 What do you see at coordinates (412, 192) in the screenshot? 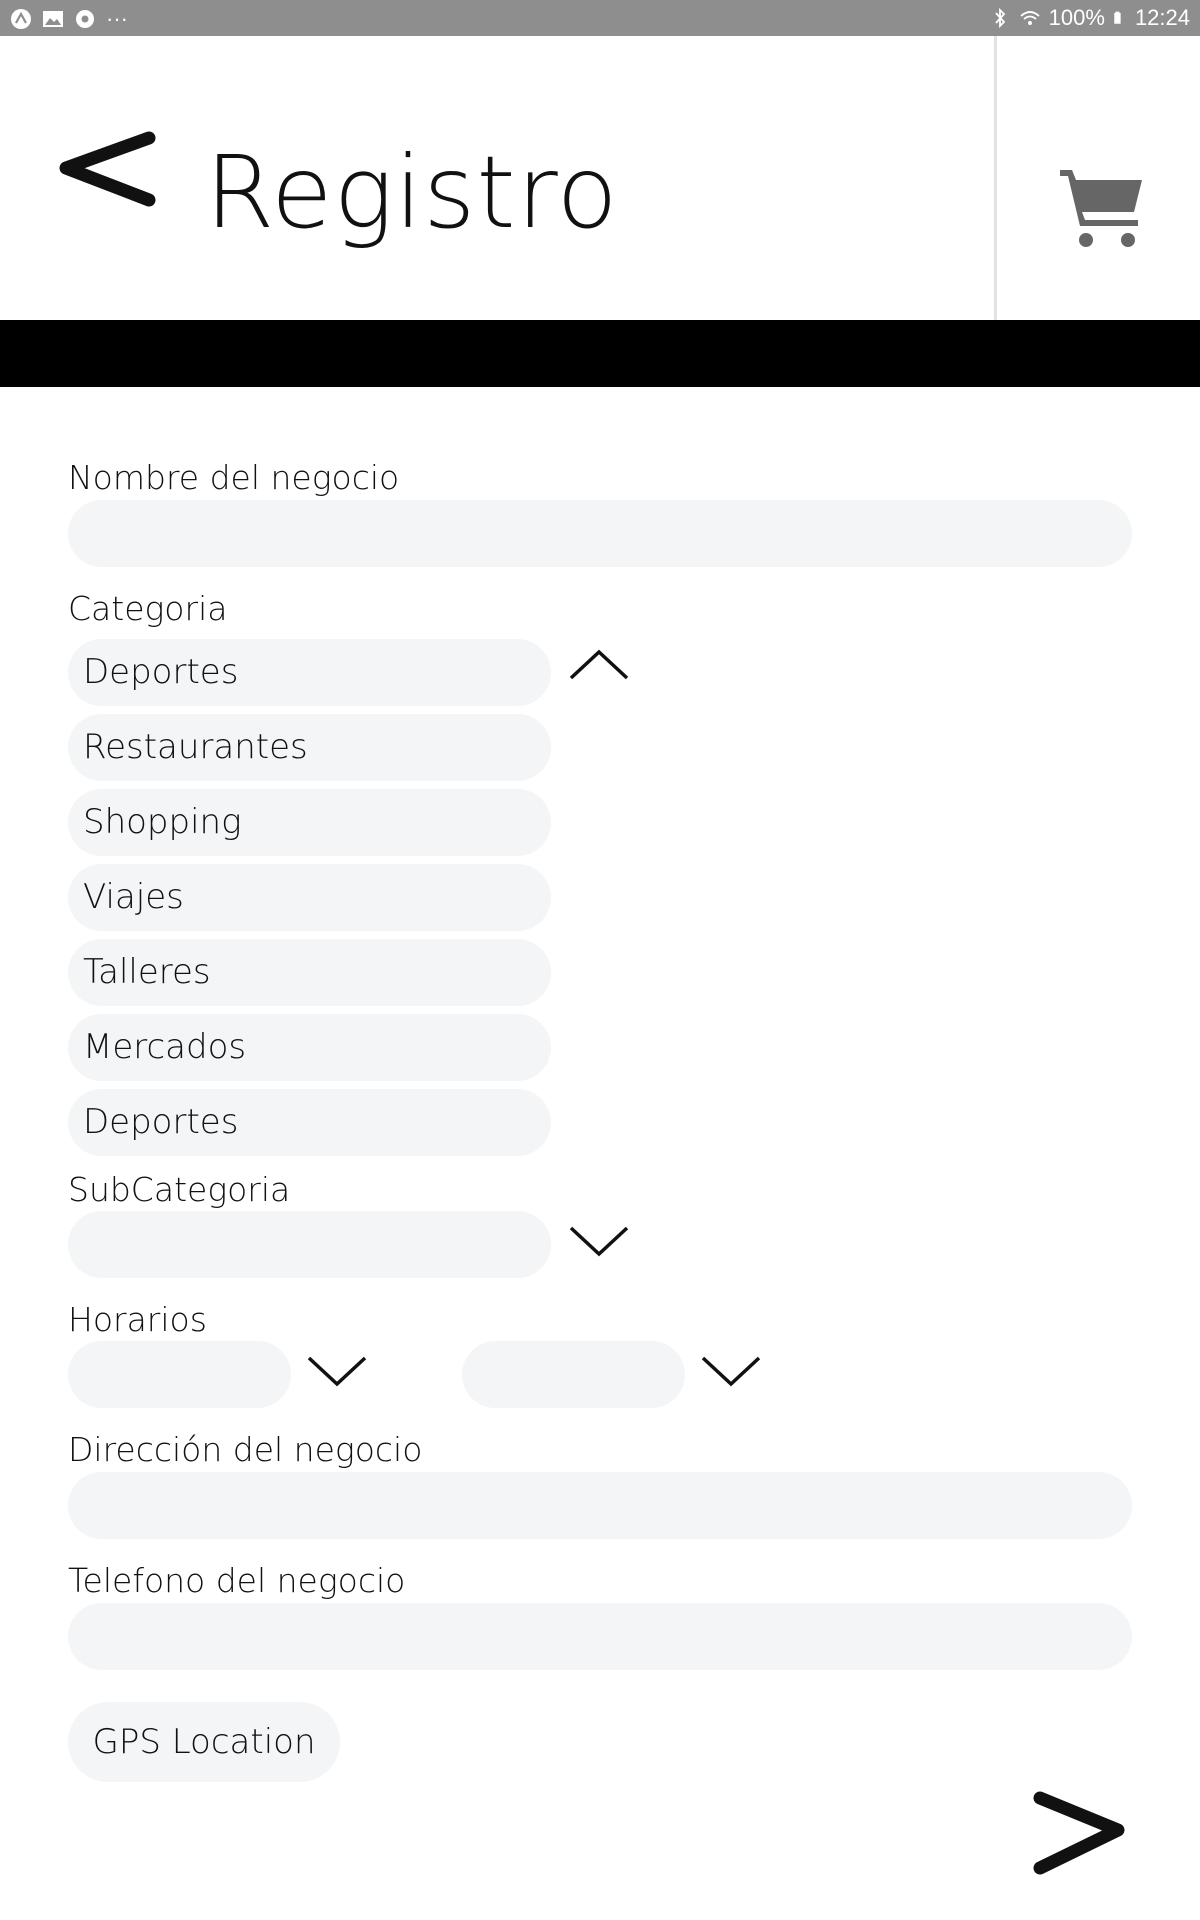
I see `page-title: Registro` at bounding box center [412, 192].